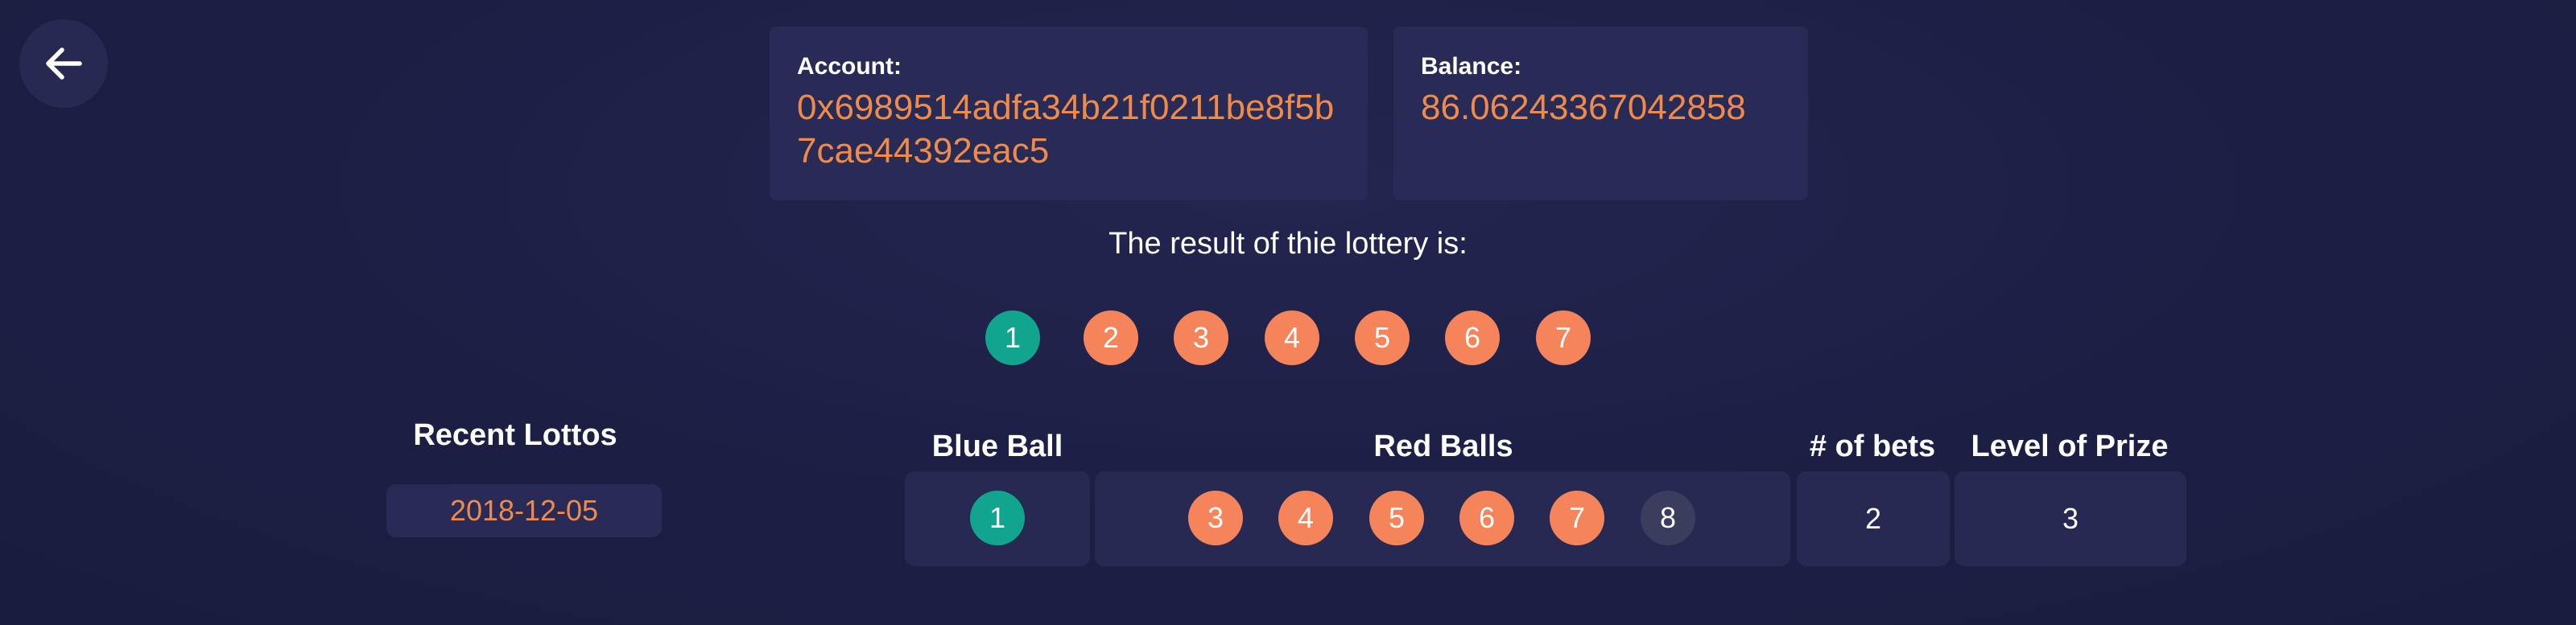 This screenshot has height=625, width=2576. Describe the element at coordinates (1583, 107) in the screenshot. I see `balance-value: 86.06243367042858` at that location.